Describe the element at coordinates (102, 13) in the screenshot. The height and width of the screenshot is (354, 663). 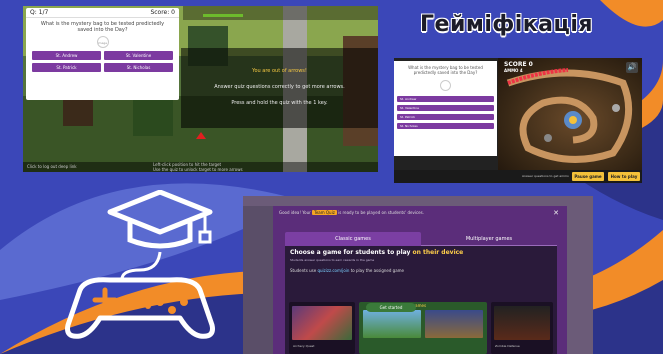
I see `quiz-header: Q: 1/7 Score: 0` at that location.